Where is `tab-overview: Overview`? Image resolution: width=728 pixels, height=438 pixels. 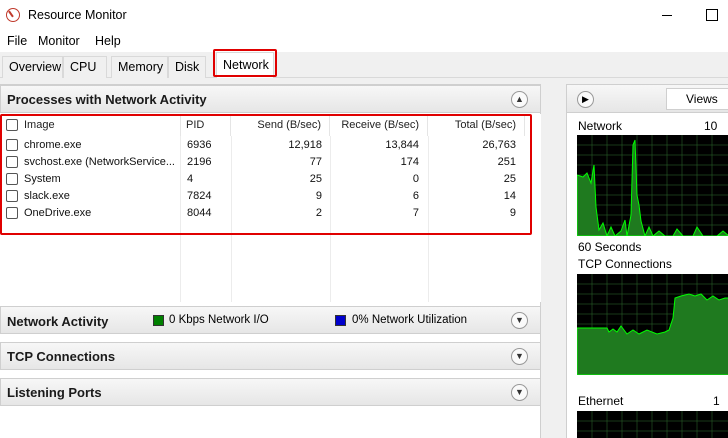
tab-overview: Overview is located at coordinates (32, 67).